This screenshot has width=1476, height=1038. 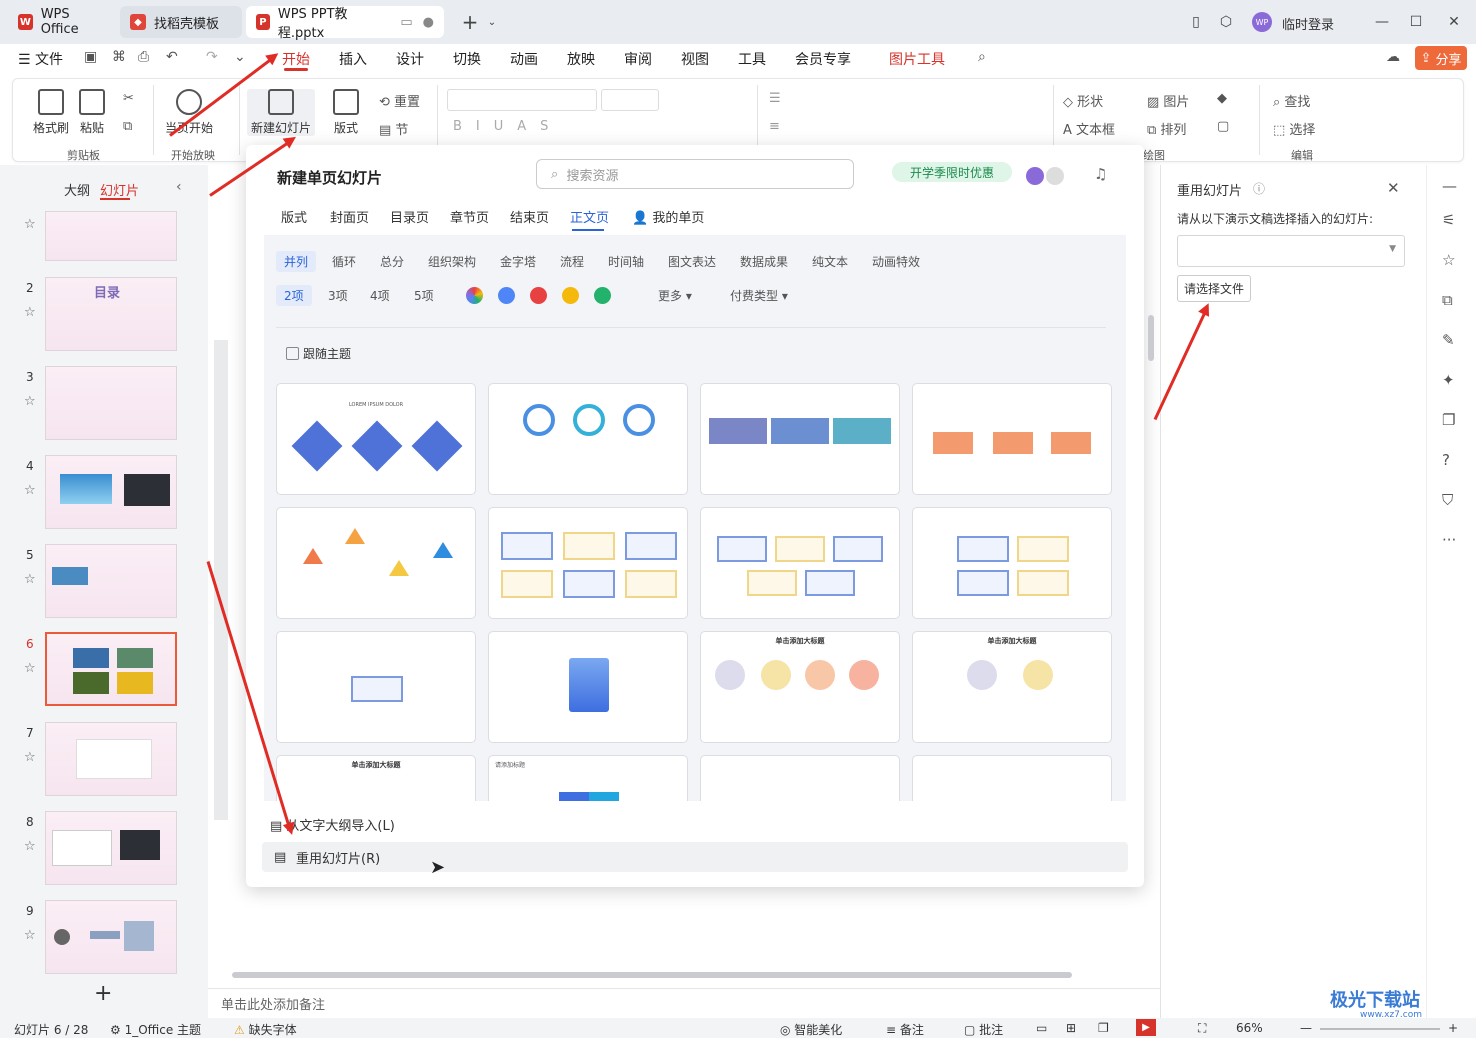 What do you see at coordinates (506, 295) in the screenshot?
I see `color-blue` at bounding box center [506, 295].